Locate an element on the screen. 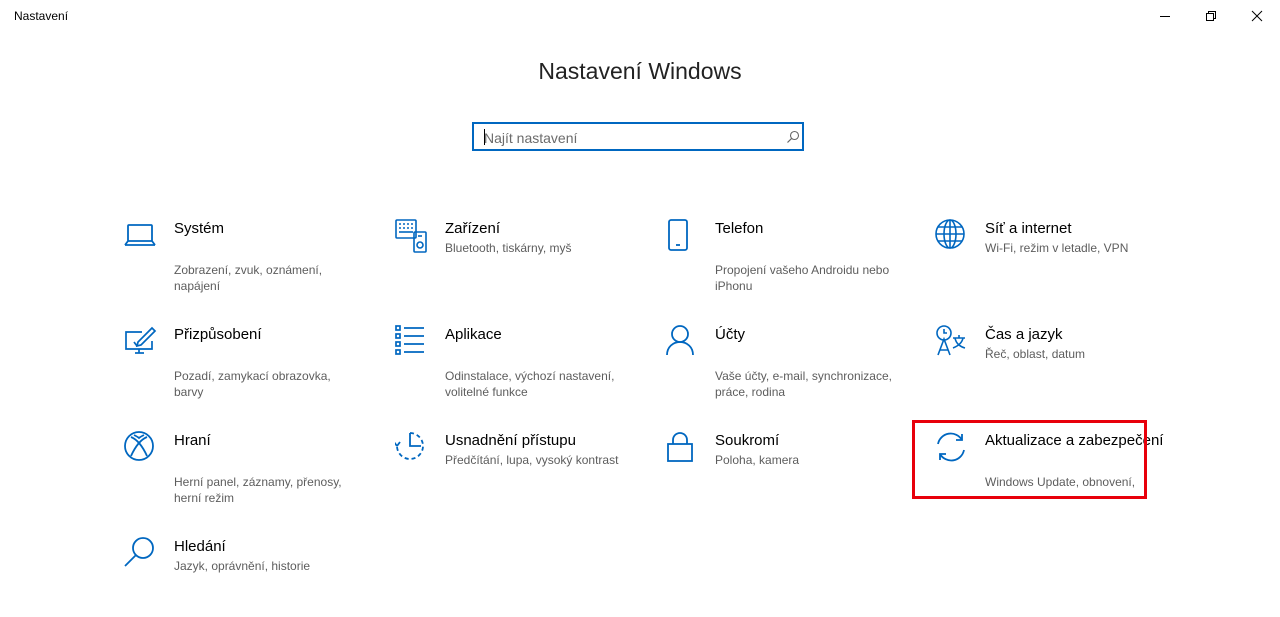 The width and height of the screenshot is (1280, 617). search-input is located at coordinates (629, 137).